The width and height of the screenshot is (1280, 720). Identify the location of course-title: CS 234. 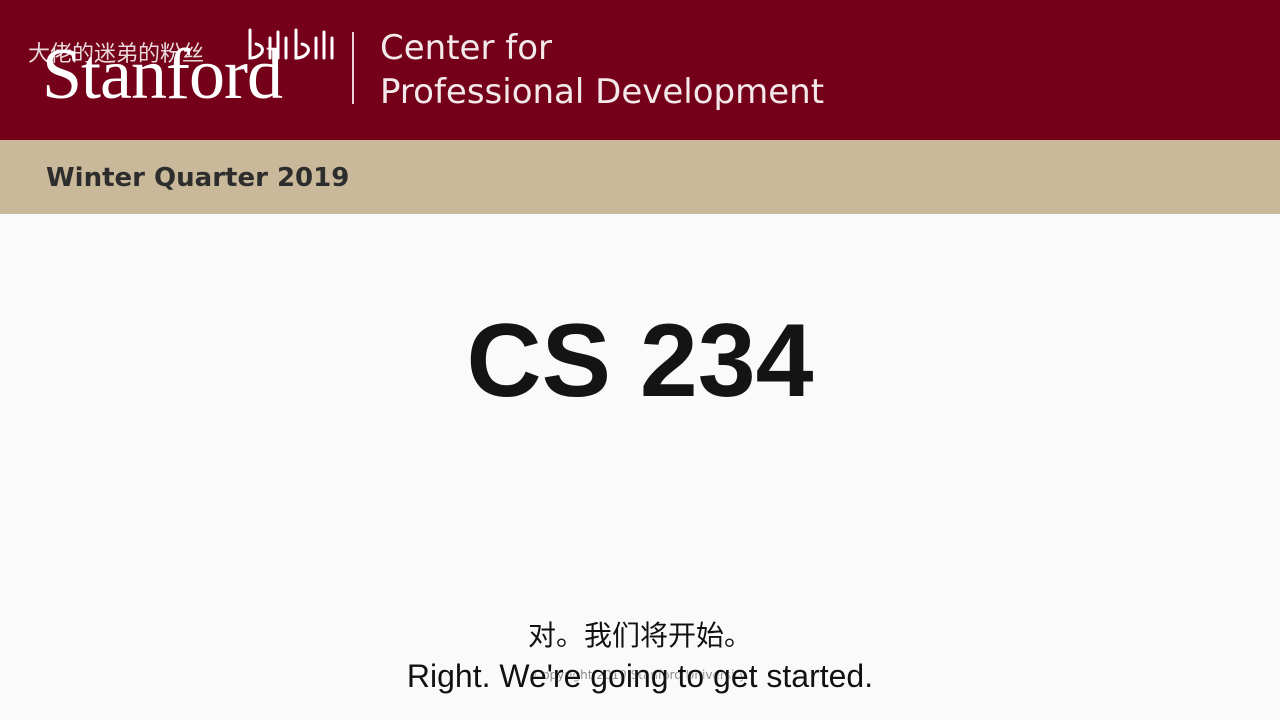
(640, 361).